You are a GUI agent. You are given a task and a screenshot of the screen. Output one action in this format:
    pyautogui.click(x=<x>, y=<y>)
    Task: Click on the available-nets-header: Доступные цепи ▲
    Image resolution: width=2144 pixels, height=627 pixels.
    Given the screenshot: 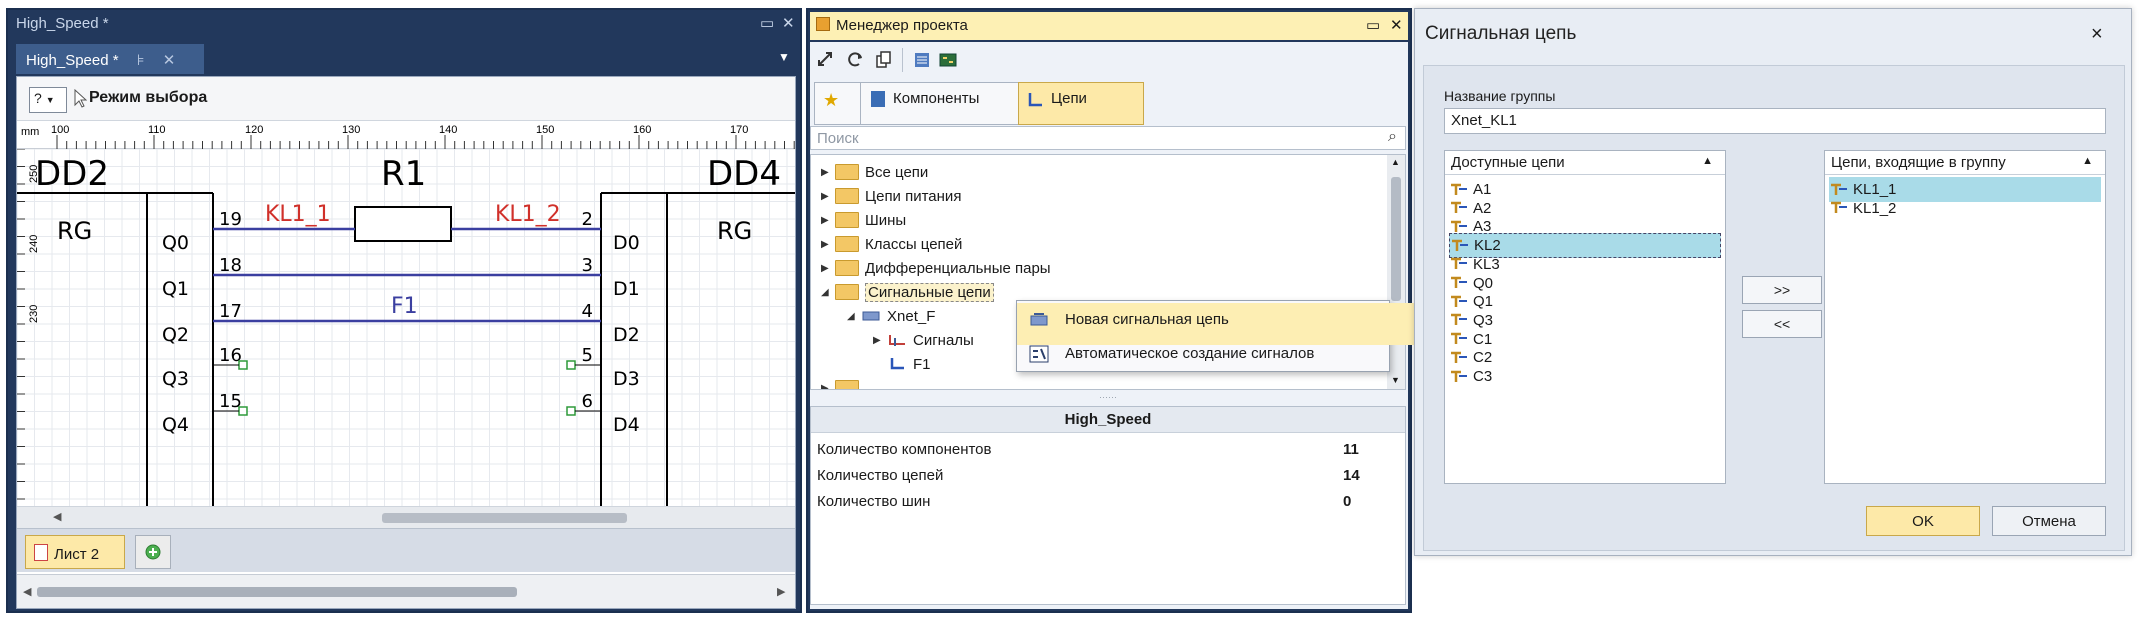 What is the action you would take?
    pyautogui.click(x=1585, y=163)
    